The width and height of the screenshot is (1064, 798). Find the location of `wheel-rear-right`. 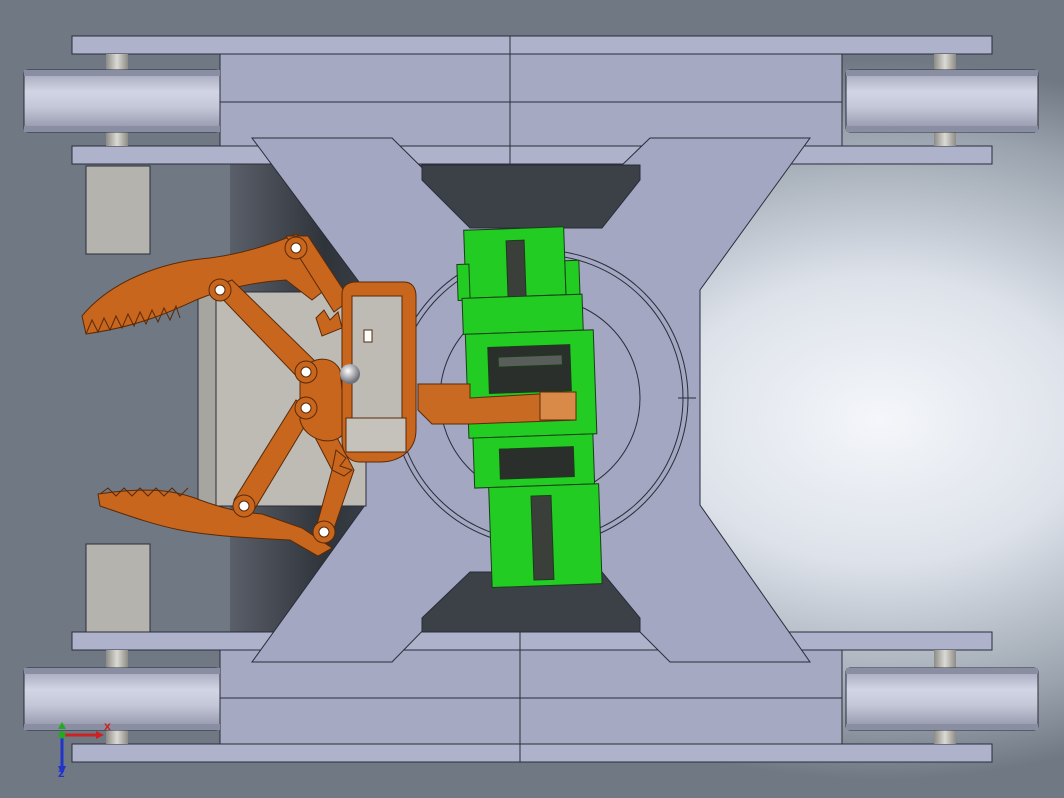

wheel-rear-right is located at coordinates (942, 697).